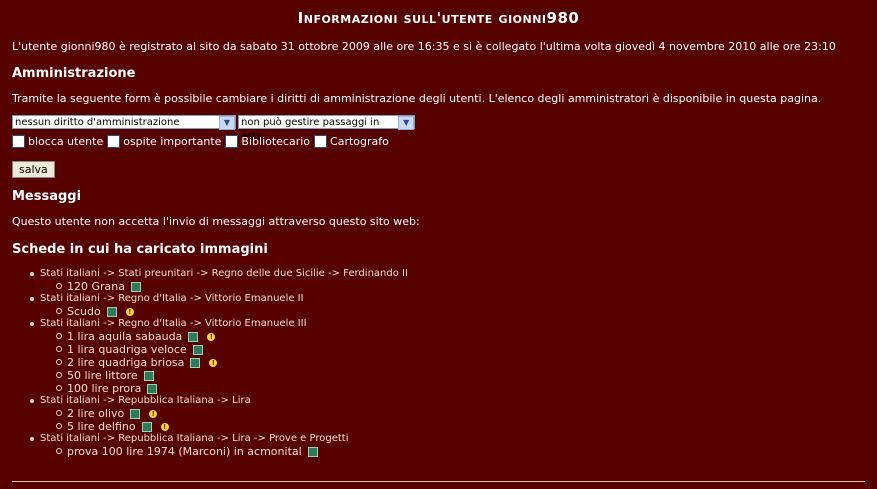  Describe the element at coordinates (84, 311) in the screenshot. I see `item-link: Scudo` at that location.